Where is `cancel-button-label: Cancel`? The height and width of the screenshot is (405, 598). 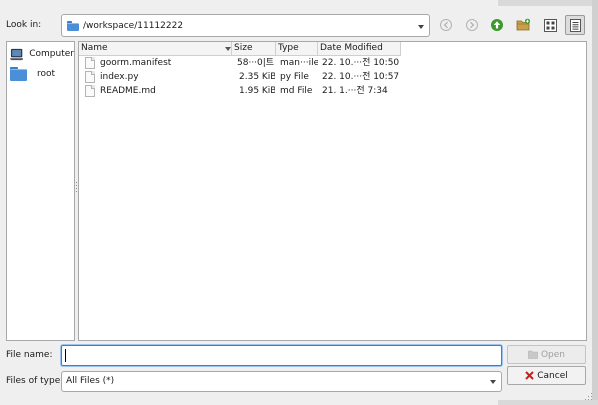
cancel-button-label: Cancel is located at coordinates (552, 375).